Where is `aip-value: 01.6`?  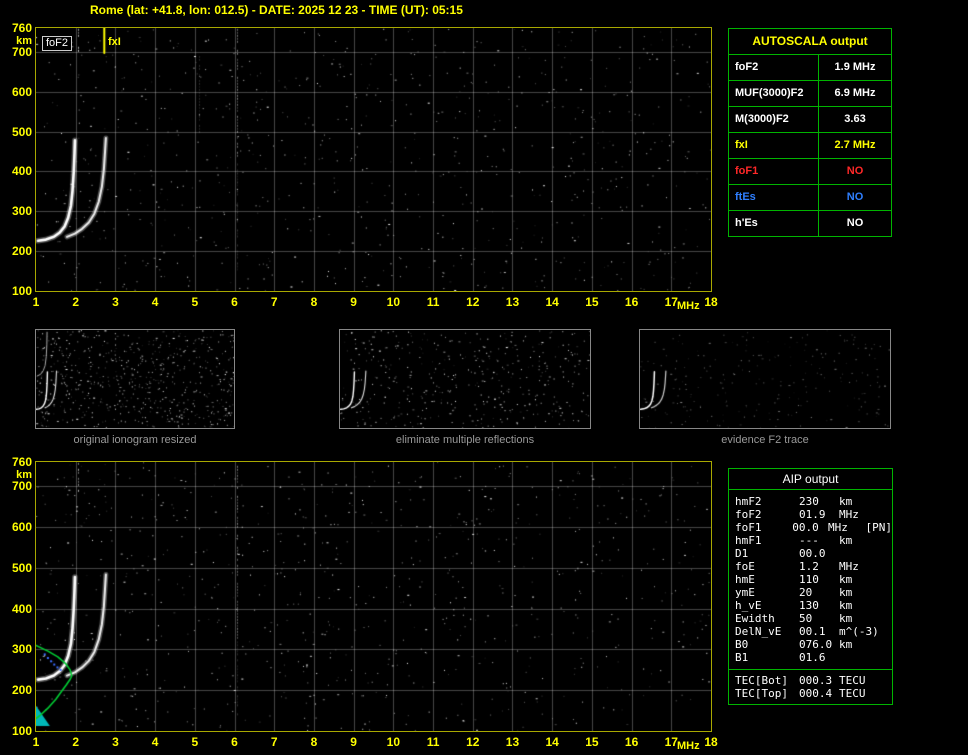 aip-value: 01.6 is located at coordinates (812, 657).